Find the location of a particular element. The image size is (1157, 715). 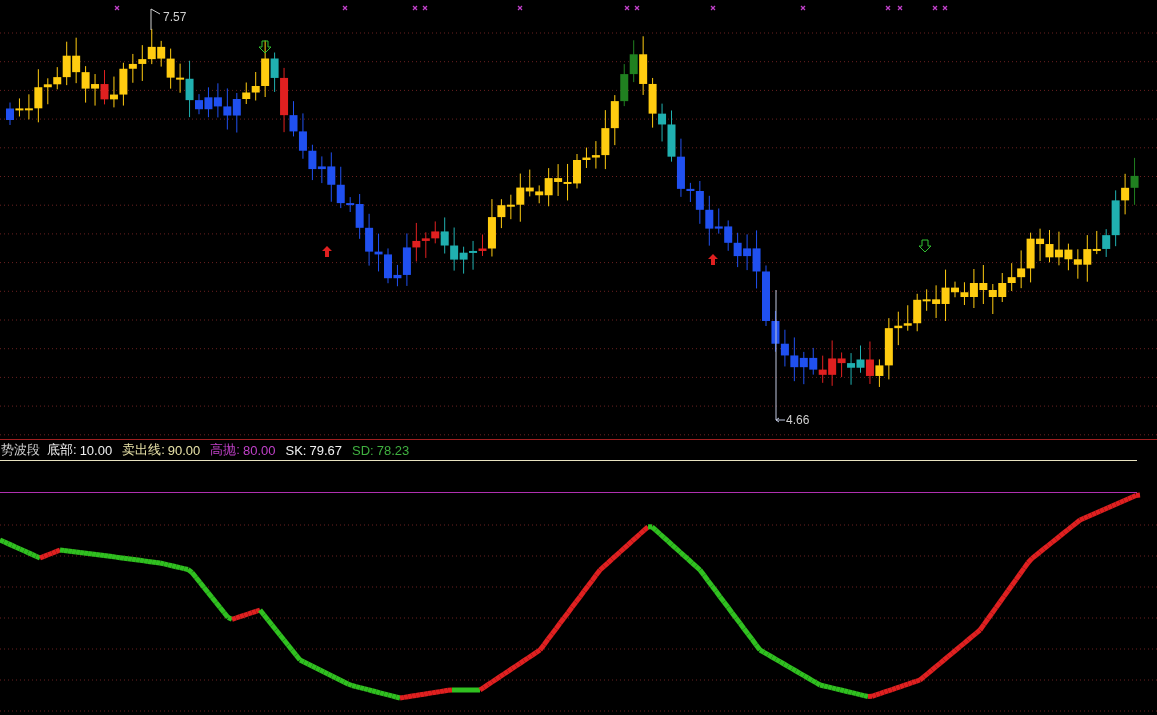

legend-label: 卖出线: is located at coordinates (143, 450).